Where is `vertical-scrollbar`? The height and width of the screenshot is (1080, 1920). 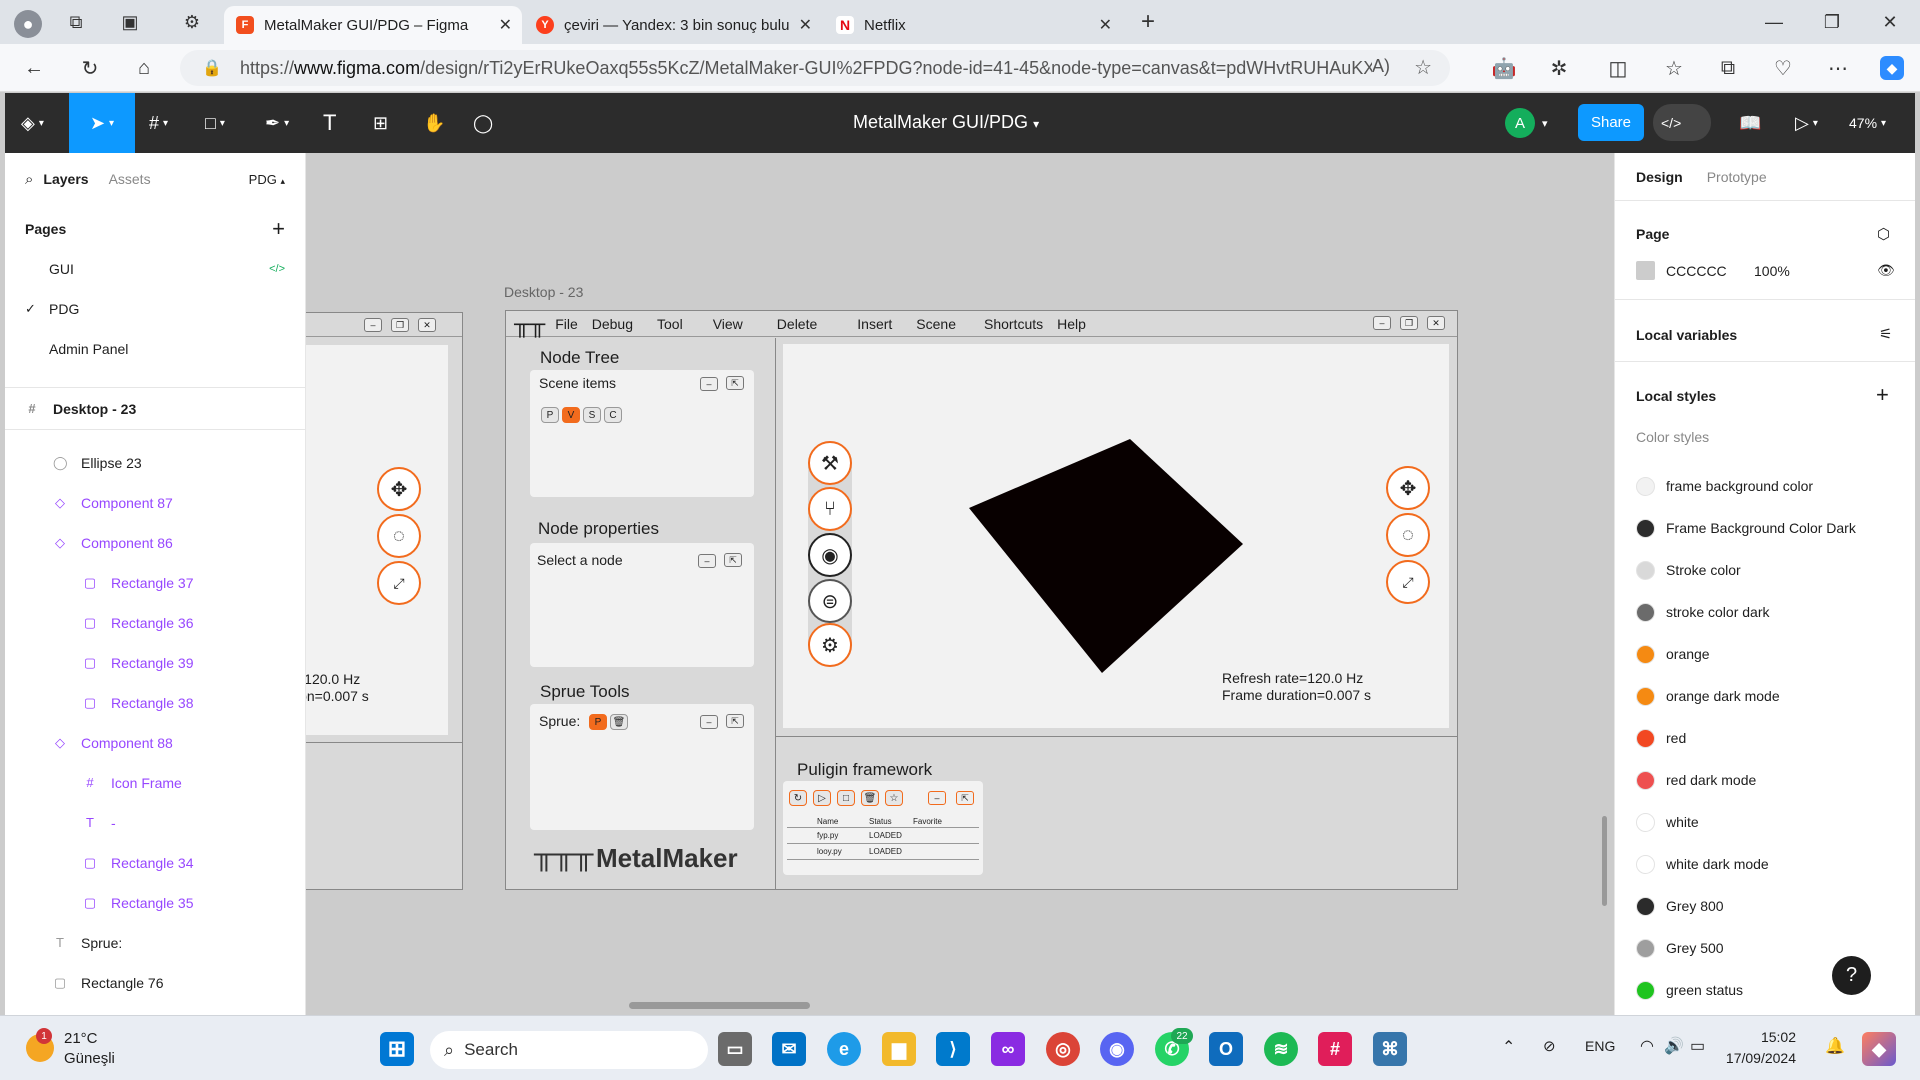 vertical-scrollbar is located at coordinates (1604, 861).